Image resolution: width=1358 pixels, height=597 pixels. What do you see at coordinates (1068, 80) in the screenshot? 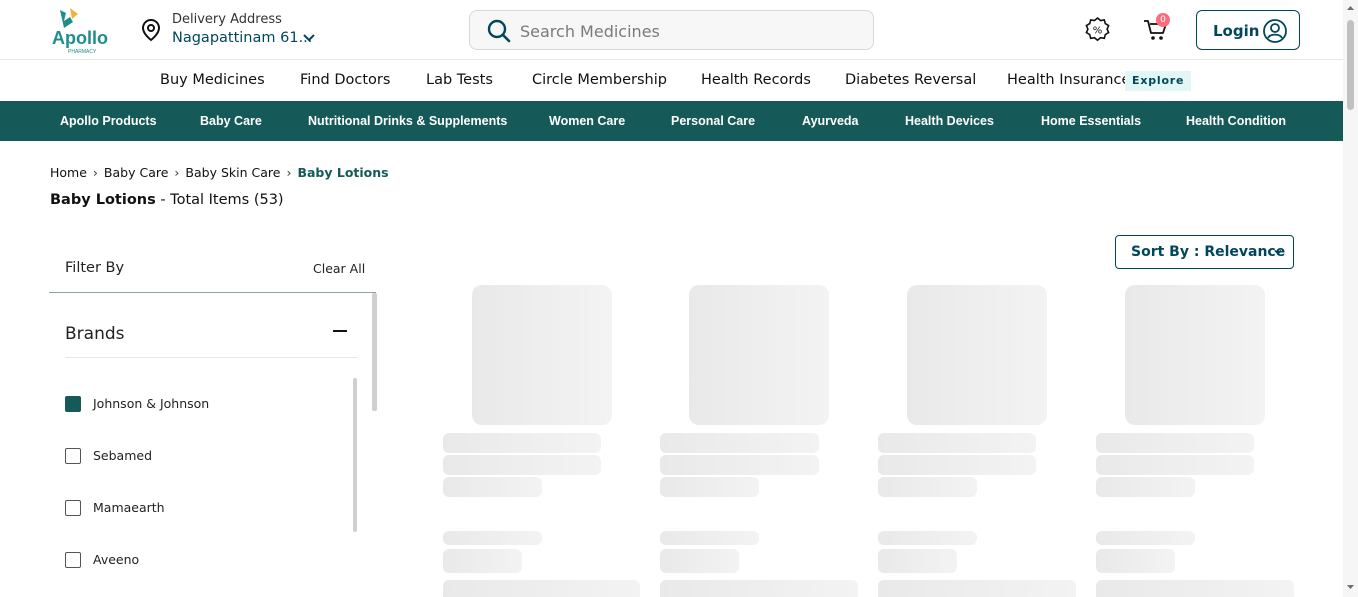
I see `nav-health-insurance: Health Insurance` at bounding box center [1068, 80].